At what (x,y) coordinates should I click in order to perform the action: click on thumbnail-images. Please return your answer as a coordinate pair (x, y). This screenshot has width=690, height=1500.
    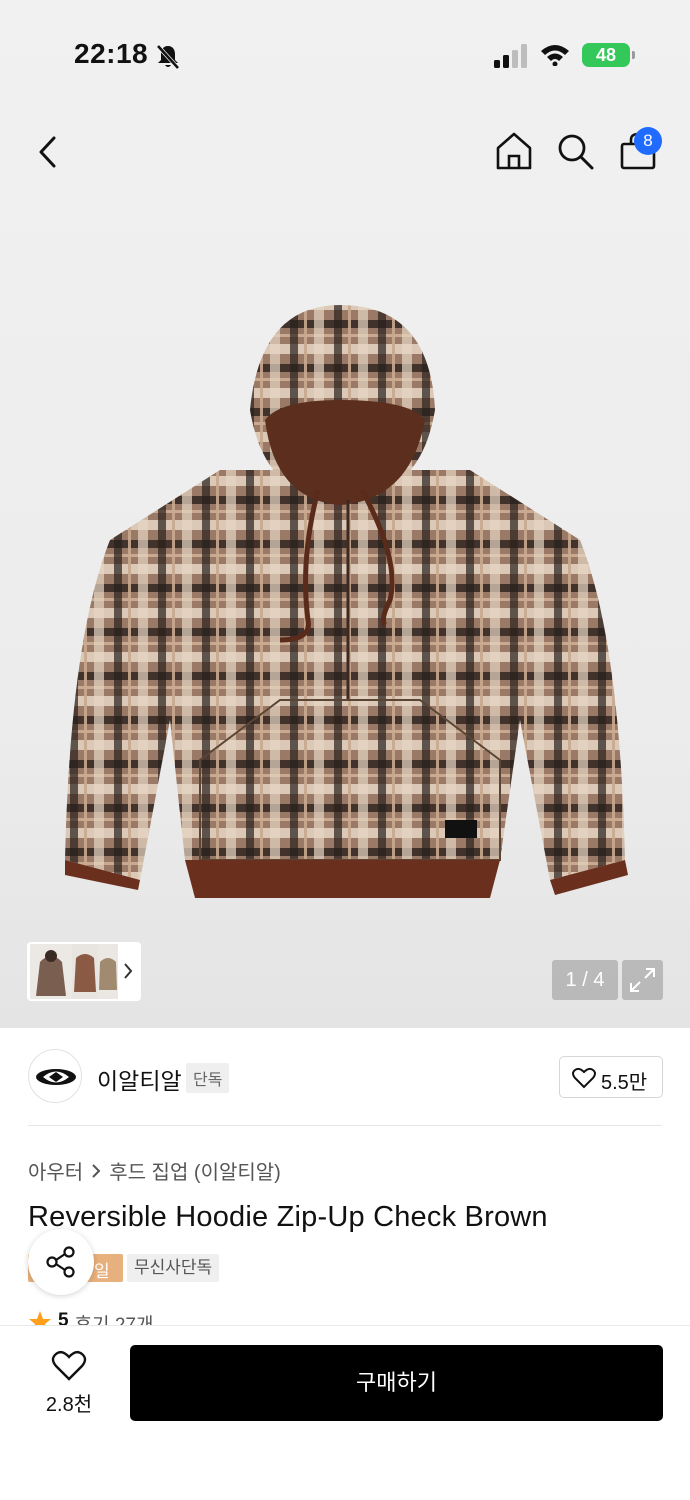
    Looking at the image, I should click on (75, 971).